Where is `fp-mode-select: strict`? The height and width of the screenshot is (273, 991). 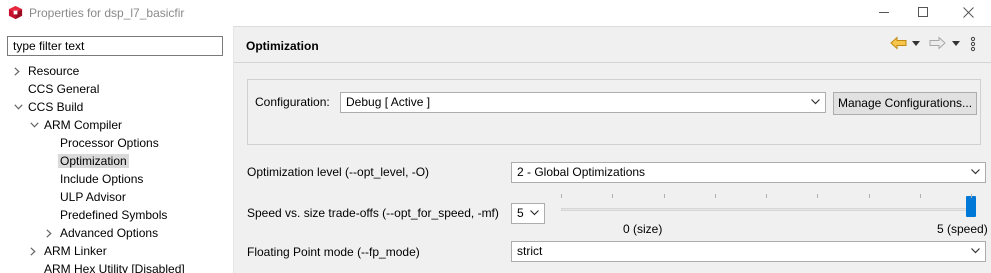 fp-mode-select: strict is located at coordinates (748, 251).